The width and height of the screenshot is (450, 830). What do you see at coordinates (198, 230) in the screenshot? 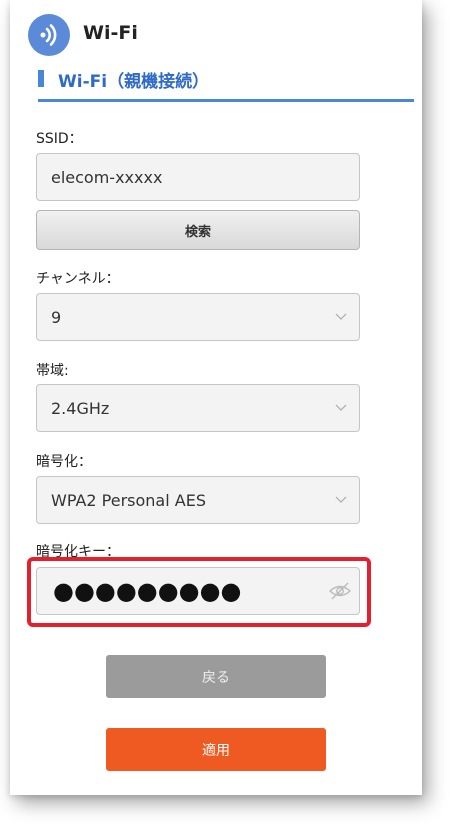
I see `search-button: 検索` at bounding box center [198, 230].